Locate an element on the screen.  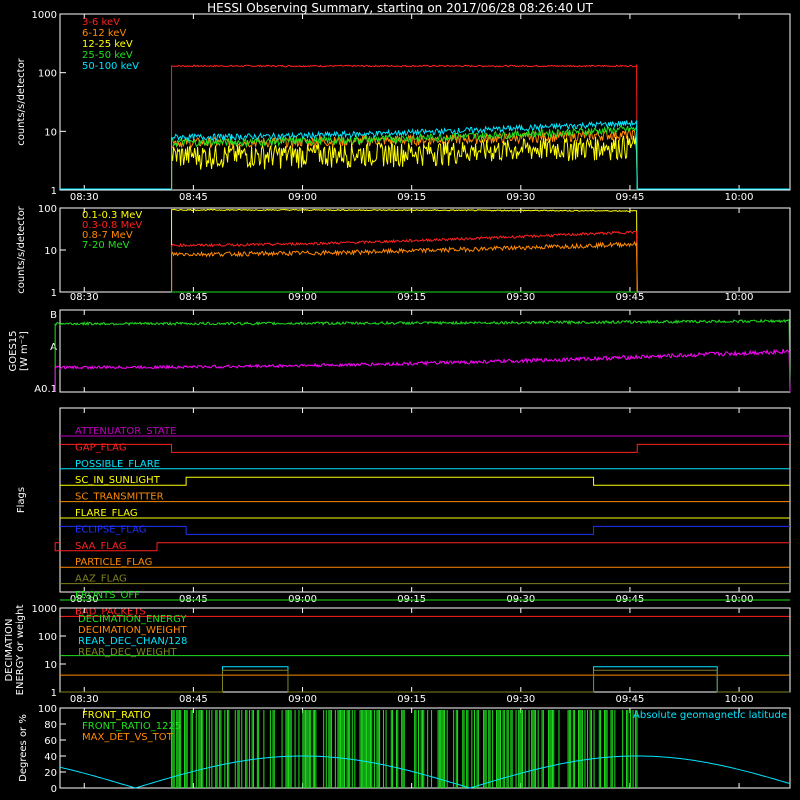
geo-ytick-label: 100 is located at coordinates (47, 709).